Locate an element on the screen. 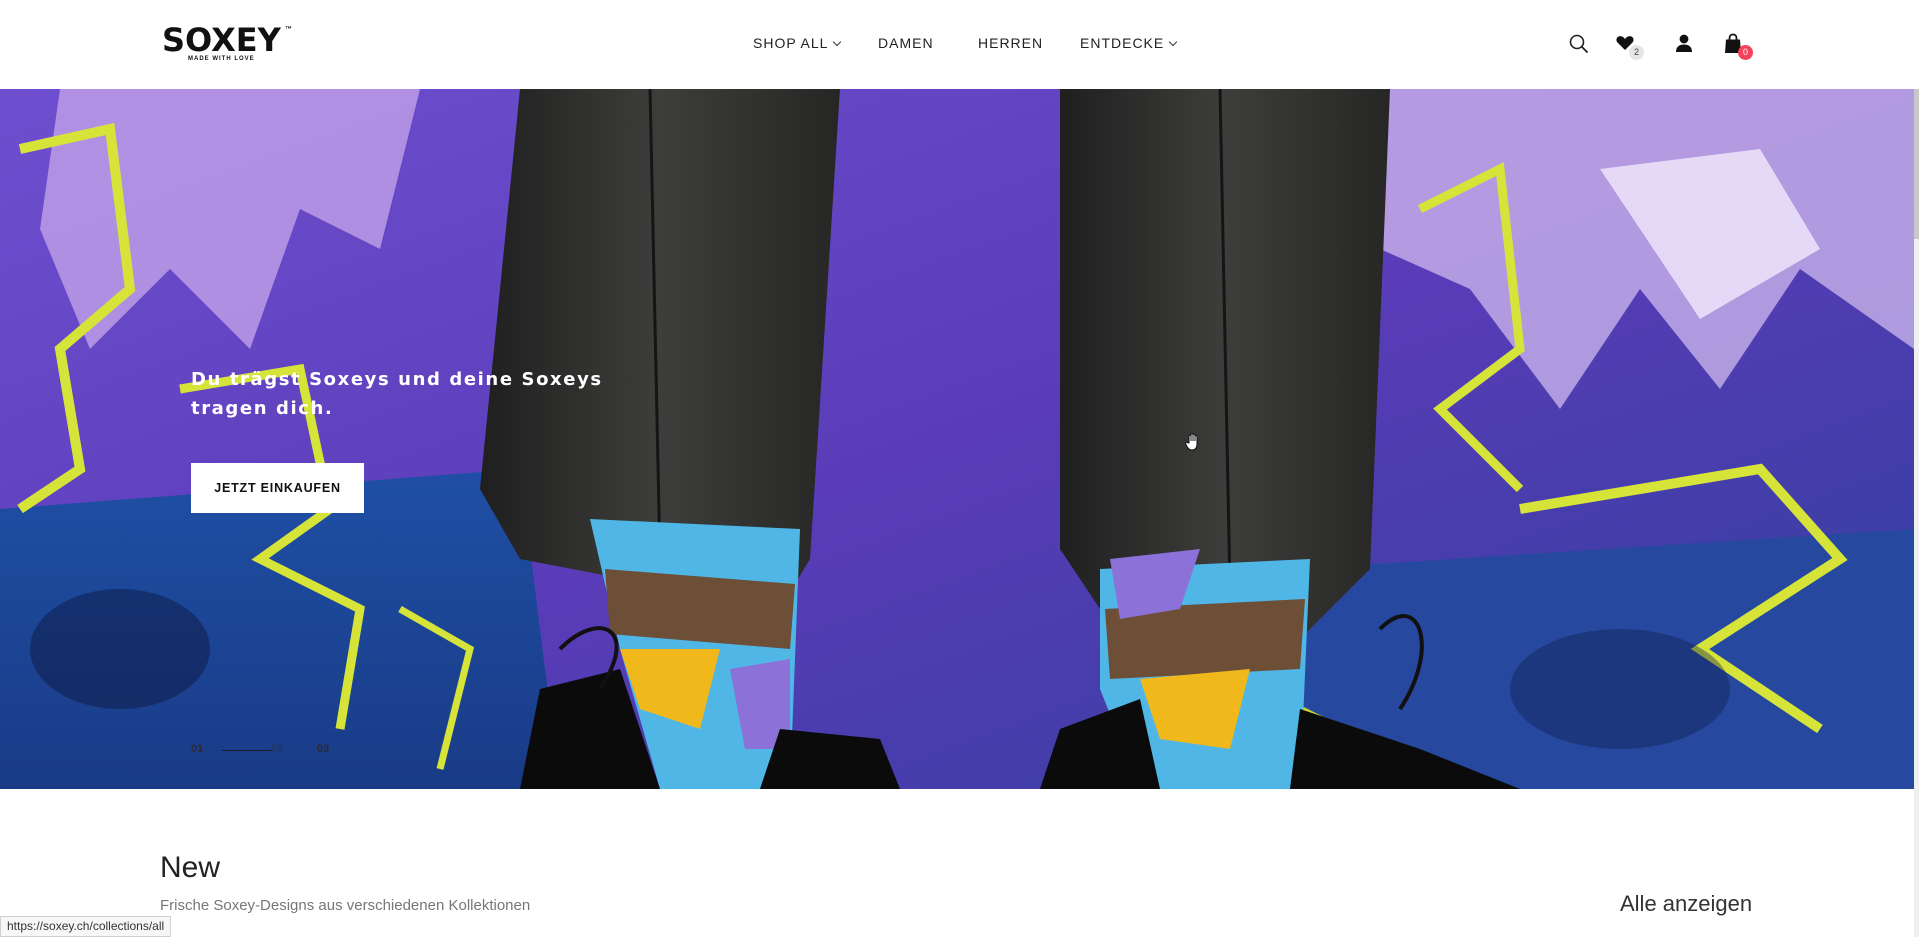 The height and width of the screenshot is (937, 1919). nav-entdecke: ENTDECKE is located at coordinates (1129, 43).